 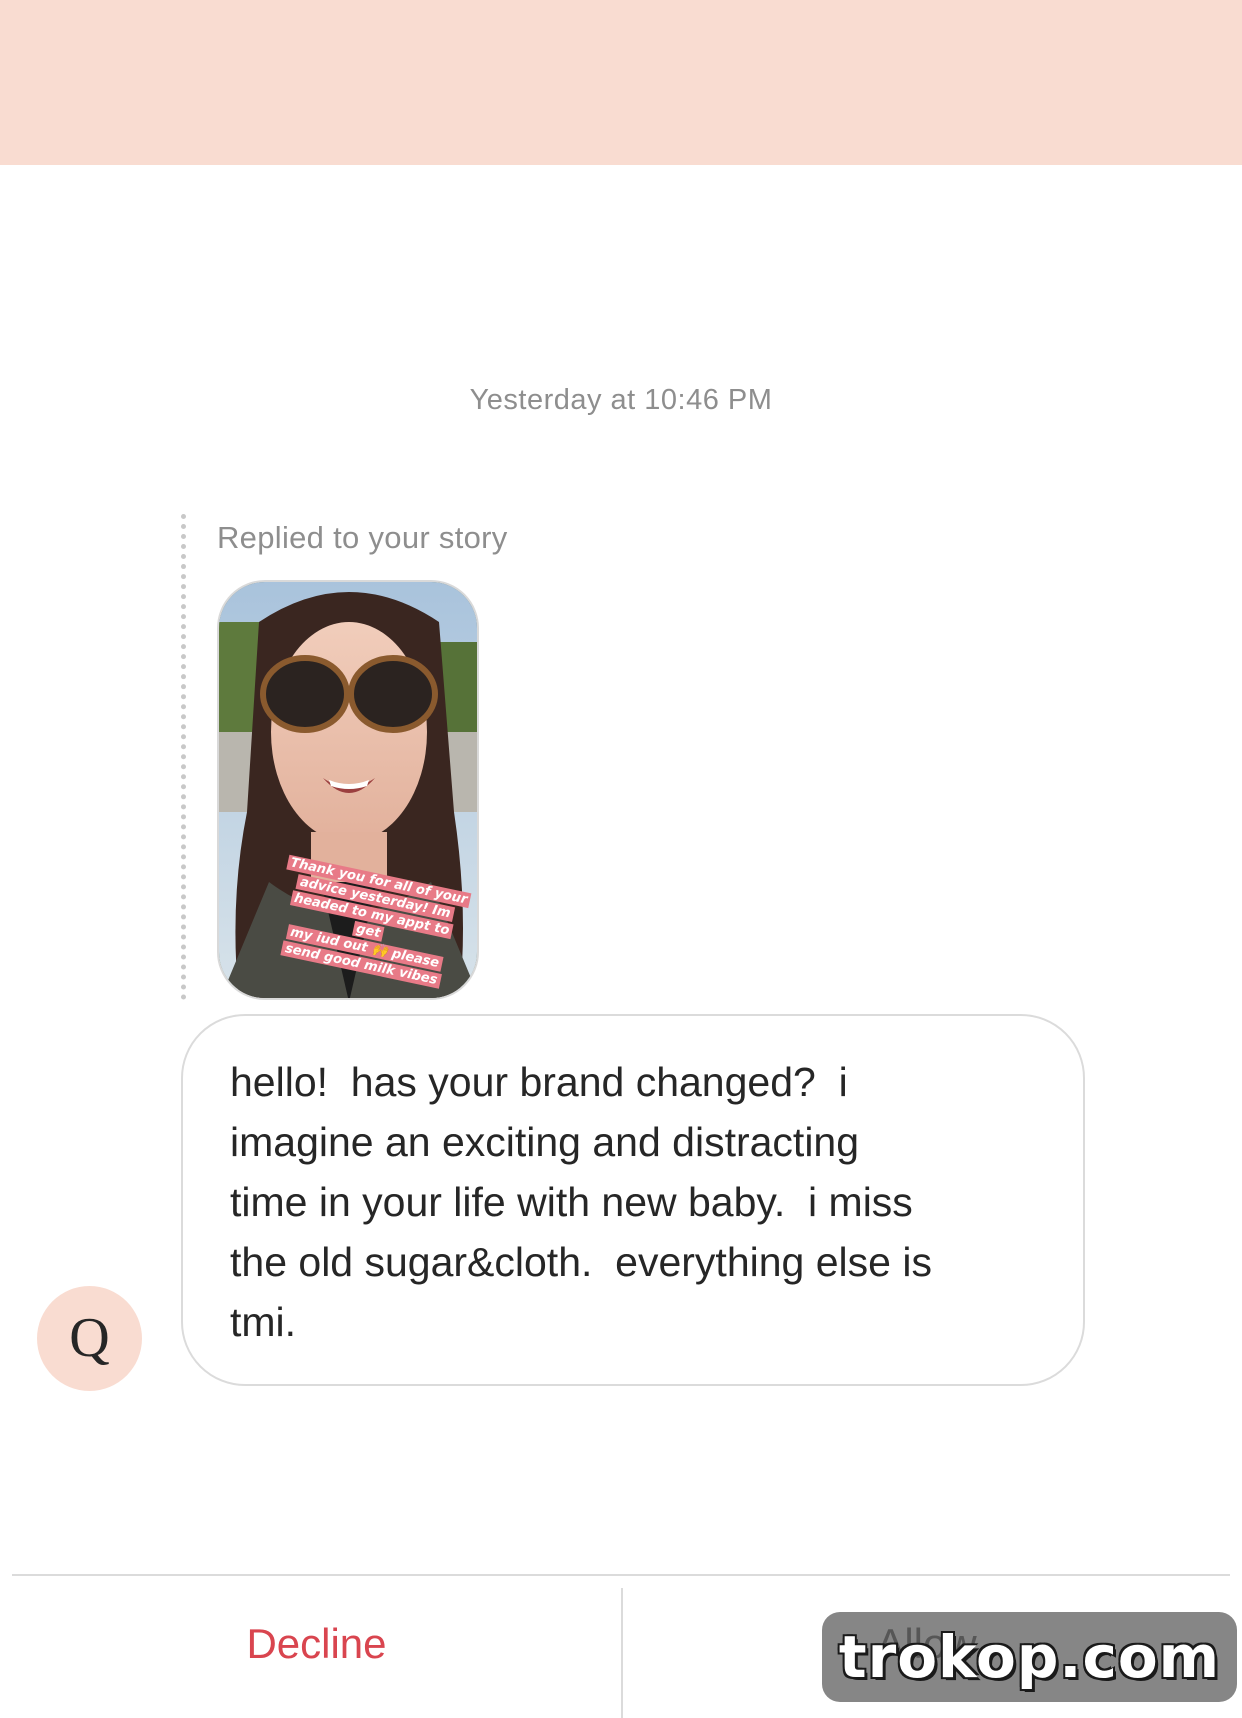 What do you see at coordinates (183, 757) in the screenshot?
I see `story-reply-rail` at bounding box center [183, 757].